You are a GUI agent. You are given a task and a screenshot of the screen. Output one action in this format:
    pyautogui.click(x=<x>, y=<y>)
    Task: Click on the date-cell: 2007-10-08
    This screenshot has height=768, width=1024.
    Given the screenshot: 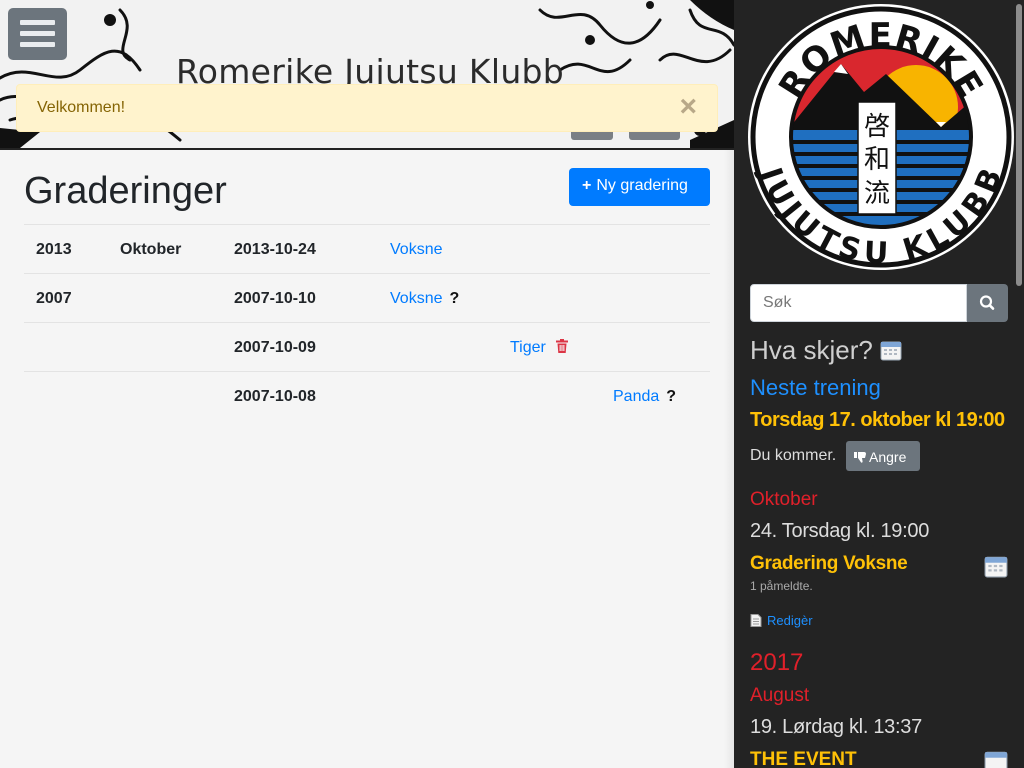 What is the action you would take?
    pyautogui.click(x=275, y=396)
    